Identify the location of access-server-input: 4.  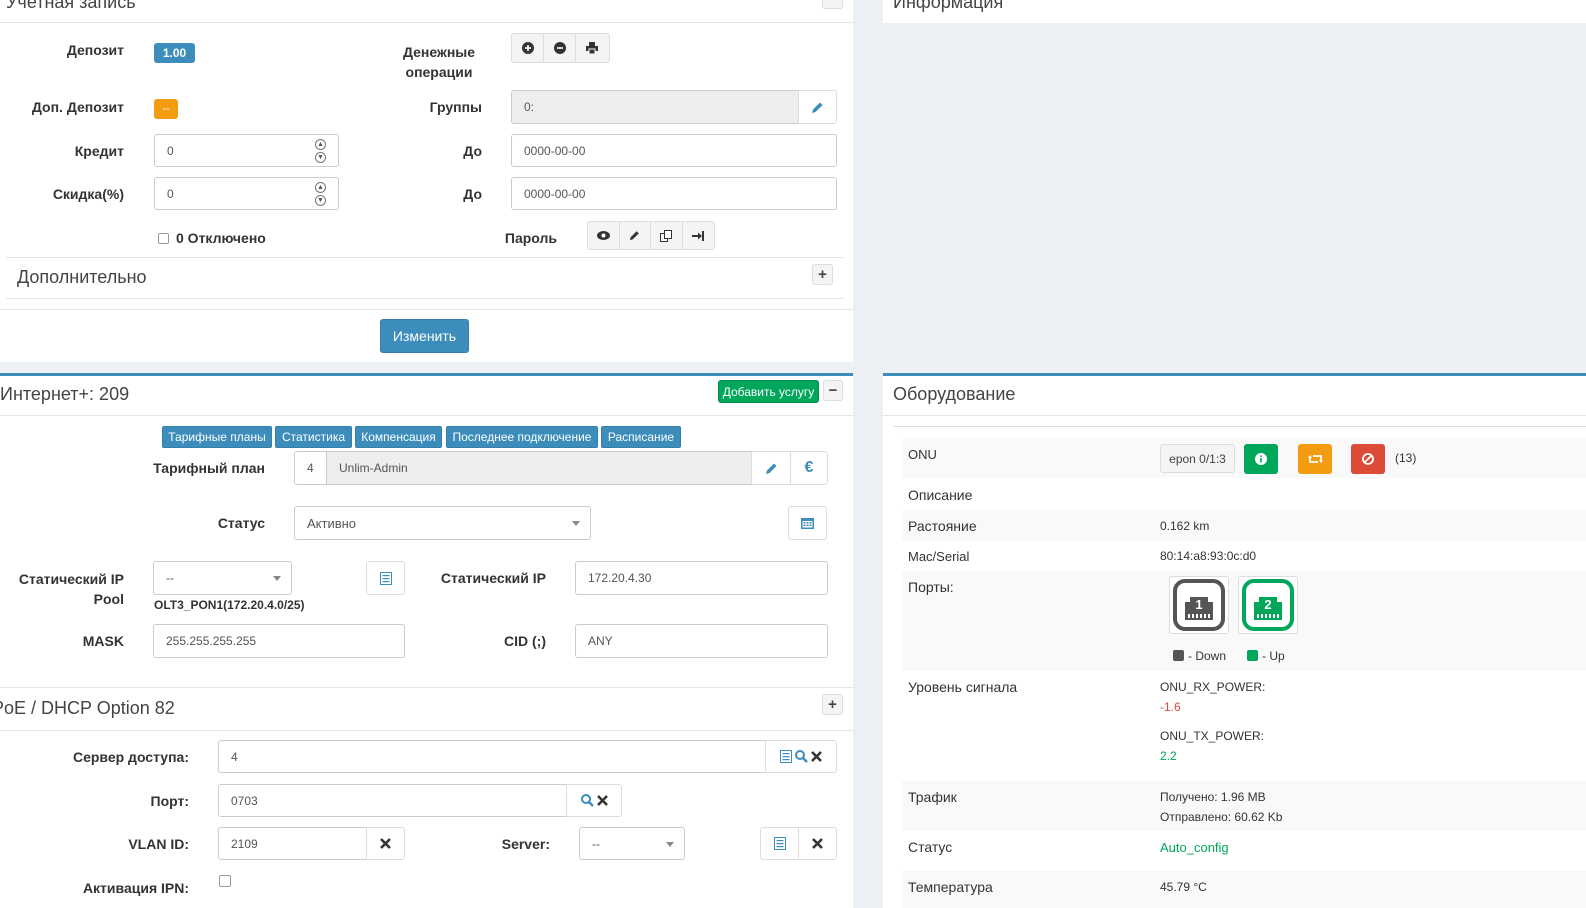
(492, 756).